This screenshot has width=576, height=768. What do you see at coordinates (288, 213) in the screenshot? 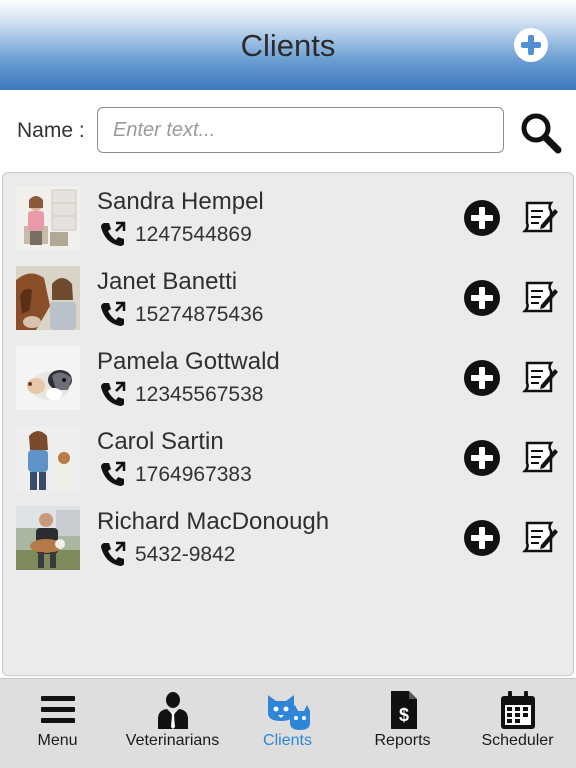
I see `client-row: Sandra Hempel 1247544869` at bounding box center [288, 213].